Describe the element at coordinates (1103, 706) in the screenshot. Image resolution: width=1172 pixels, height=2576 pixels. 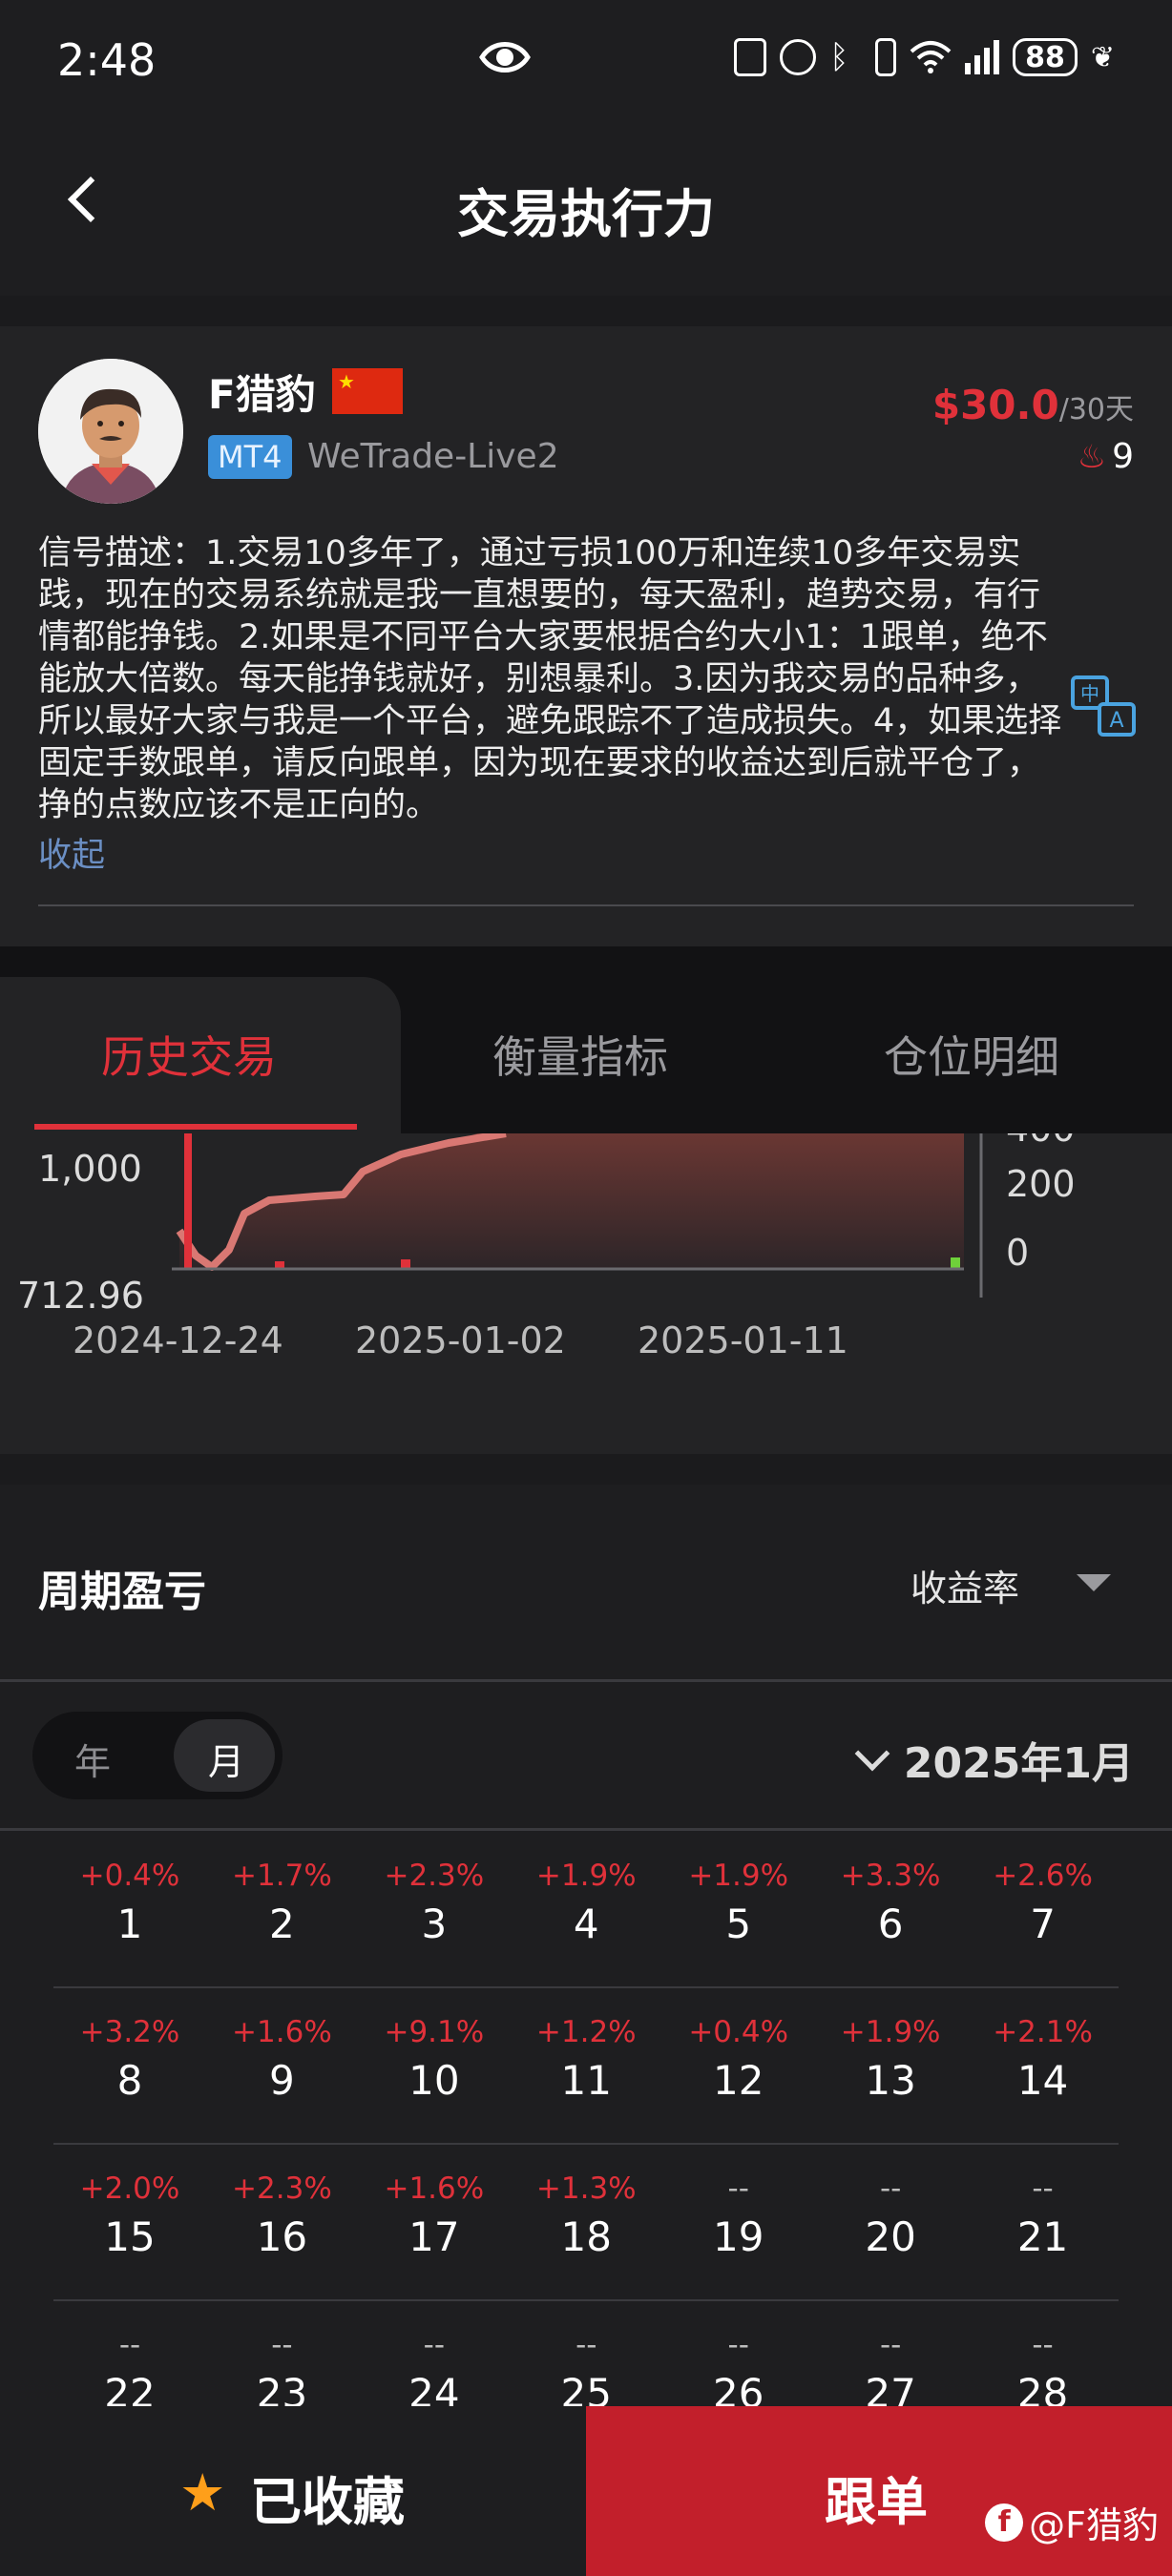
I see `translate-icon: 中 A` at that location.